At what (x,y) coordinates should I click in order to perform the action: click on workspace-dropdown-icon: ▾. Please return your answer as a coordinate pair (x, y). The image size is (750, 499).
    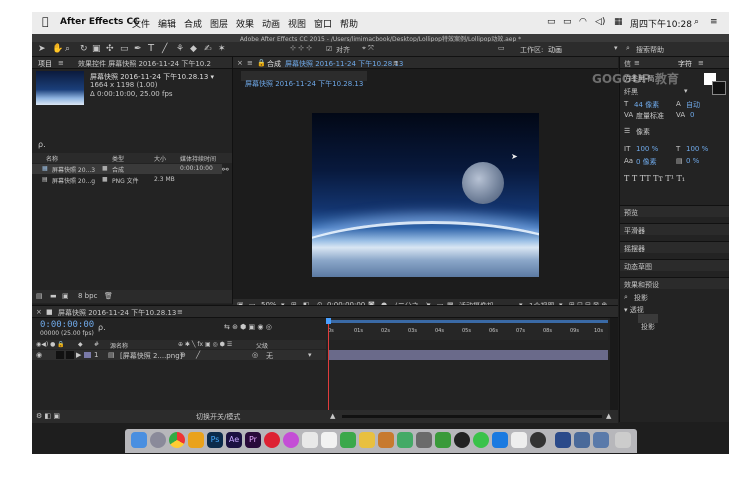
    Looking at the image, I should click on (616, 48).